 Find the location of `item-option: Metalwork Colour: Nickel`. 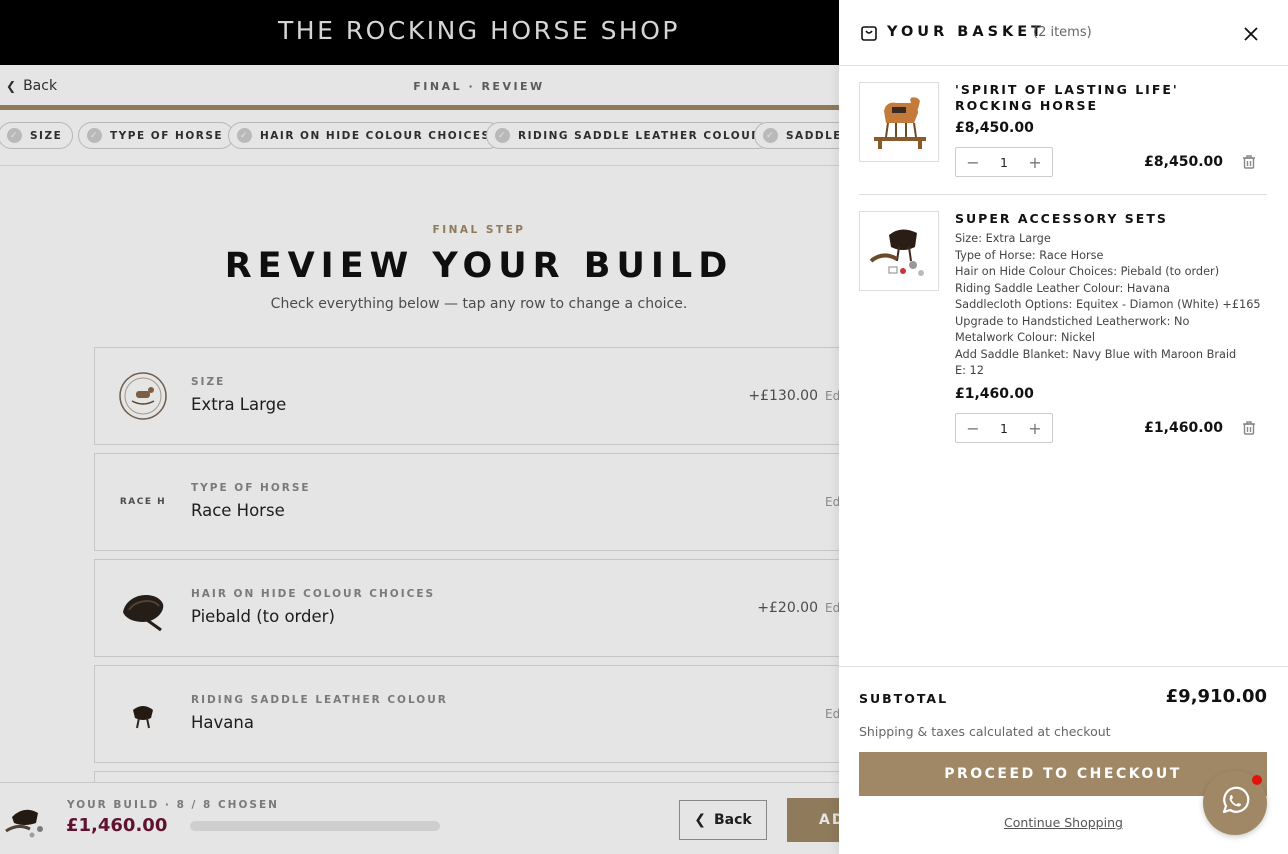

item-option: Metalwork Colour: Nickel is located at coordinates (1025, 337).